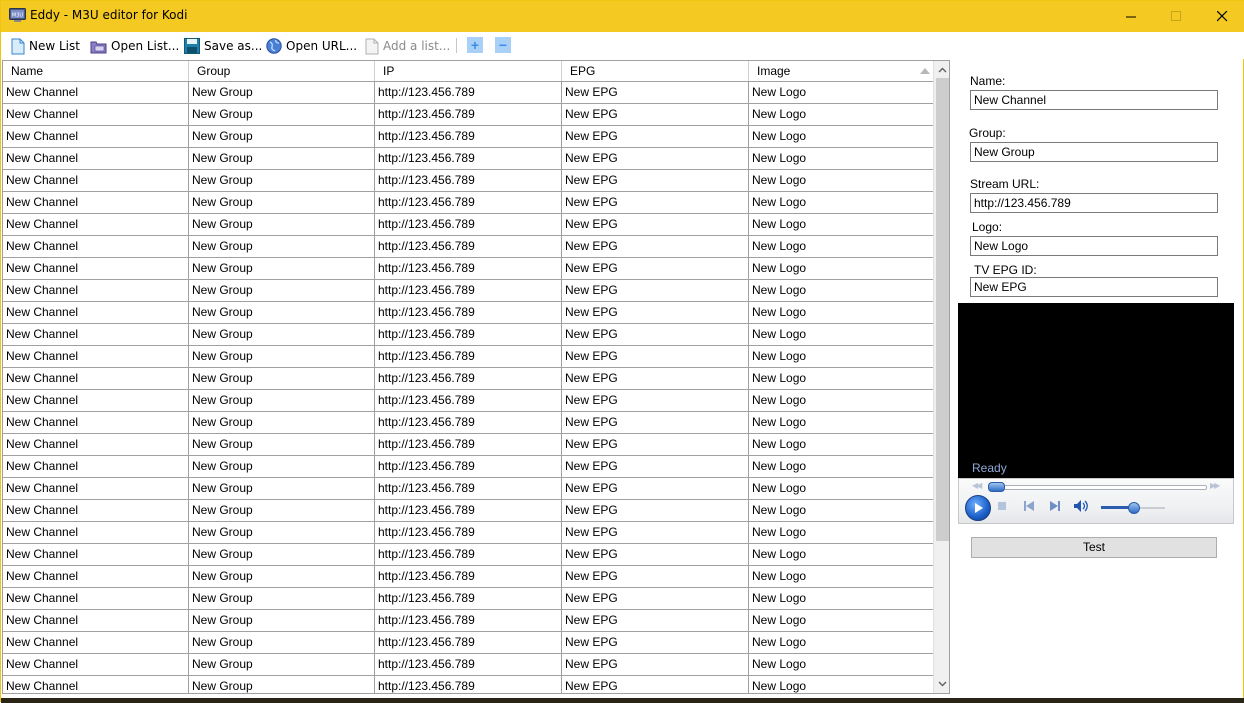 The width and height of the screenshot is (1244, 703). Describe the element at coordinates (1134, 508) in the screenshot. I see `volume-thumb` at that location.